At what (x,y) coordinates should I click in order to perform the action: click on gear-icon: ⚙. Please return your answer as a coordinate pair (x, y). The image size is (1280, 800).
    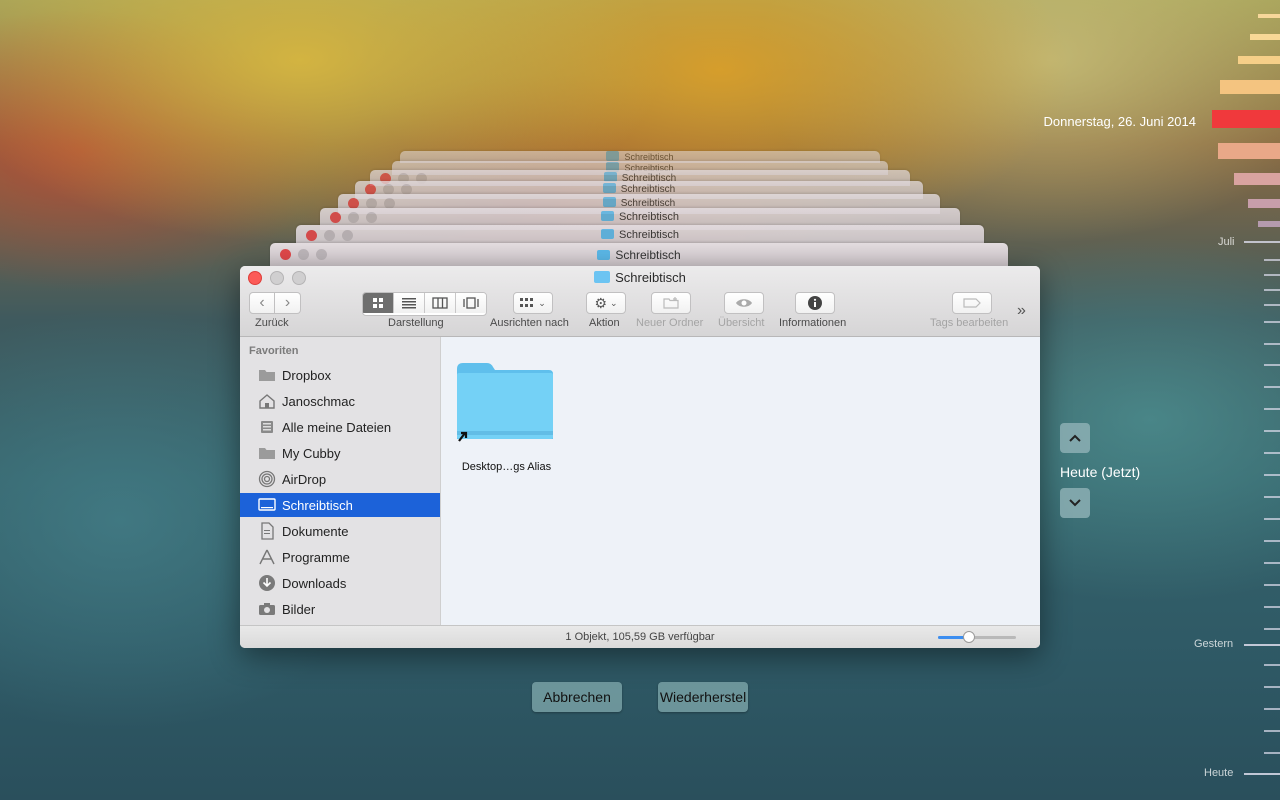
    Looking at the image, I should click on (600, 302).